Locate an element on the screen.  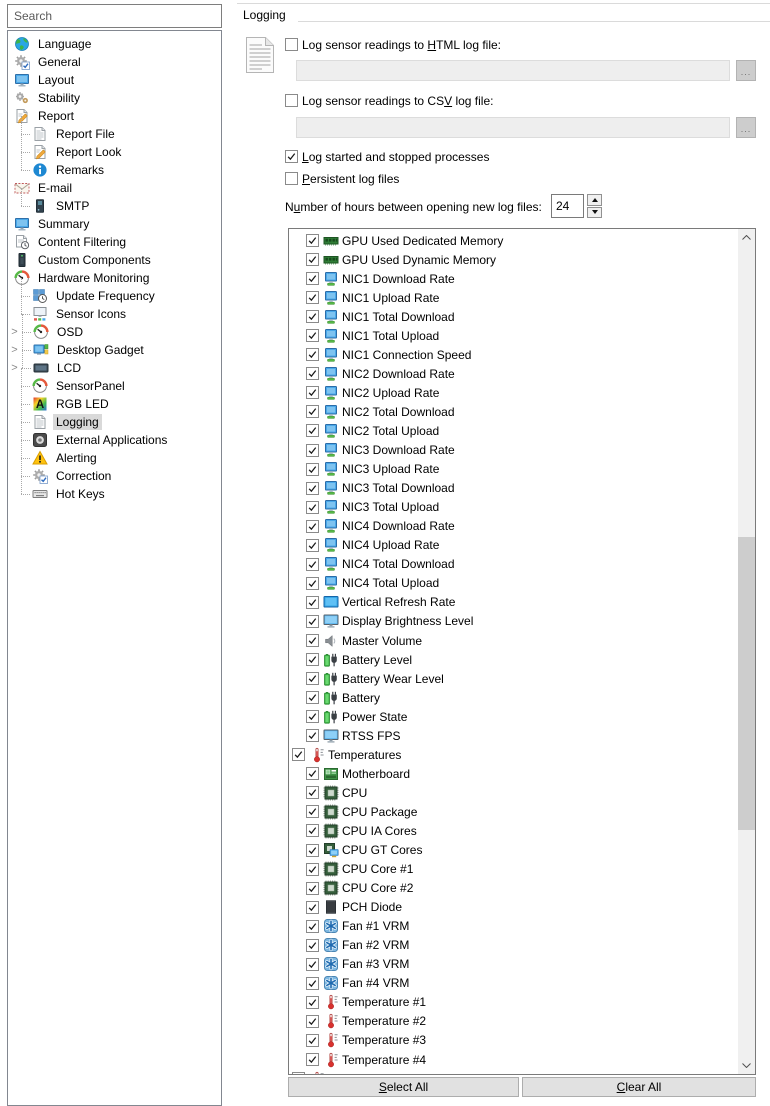
sensor-row-nic2-upload-rate: NIC2 Upload Rate is located at coordinates (513, 392).